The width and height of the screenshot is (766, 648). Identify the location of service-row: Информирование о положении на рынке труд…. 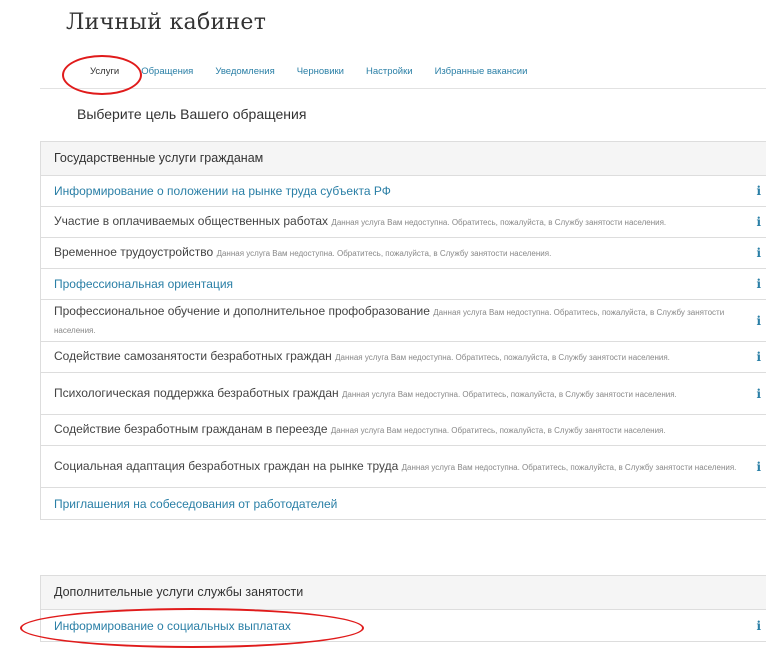
(403, 191).